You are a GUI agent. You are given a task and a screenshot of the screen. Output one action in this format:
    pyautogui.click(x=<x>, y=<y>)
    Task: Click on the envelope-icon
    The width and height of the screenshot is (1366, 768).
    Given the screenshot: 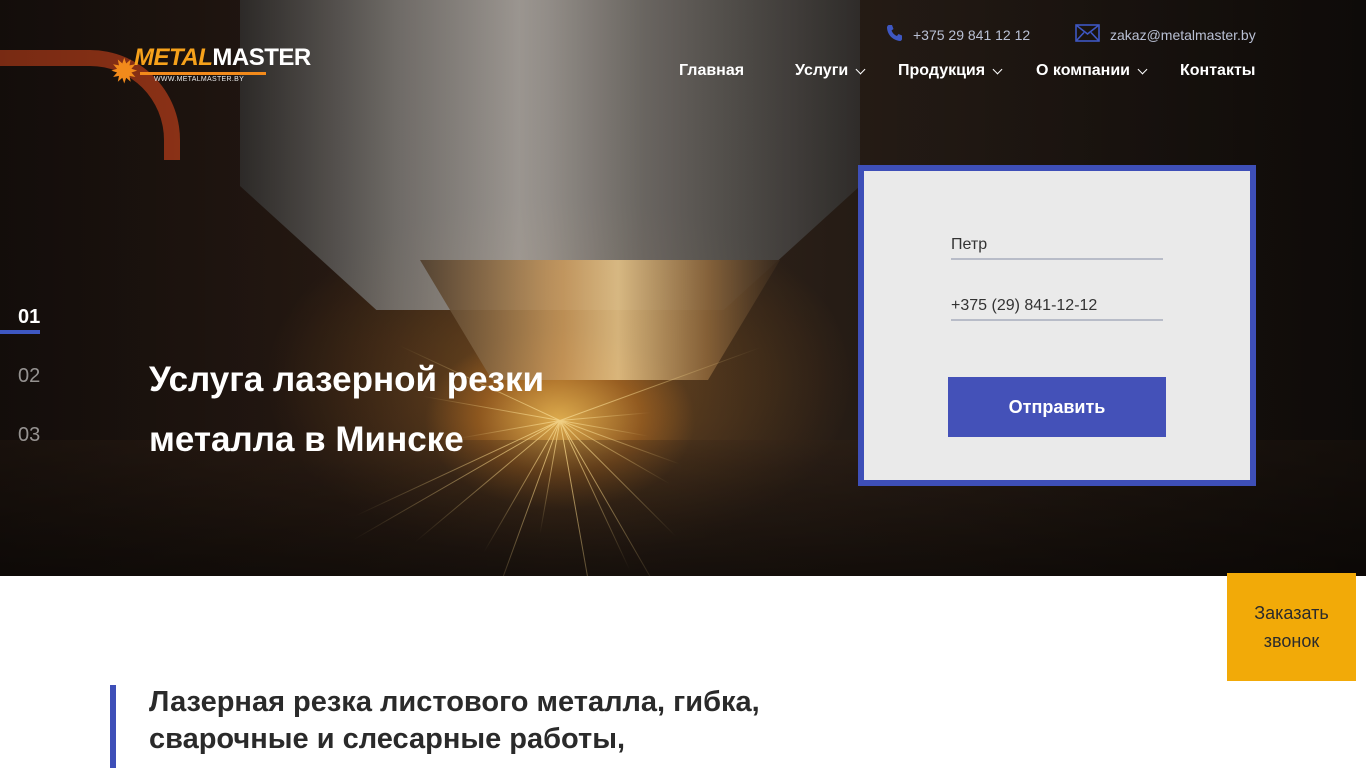 What is the action you would take?
    pyautogui.click(x=1087, y=34)
    